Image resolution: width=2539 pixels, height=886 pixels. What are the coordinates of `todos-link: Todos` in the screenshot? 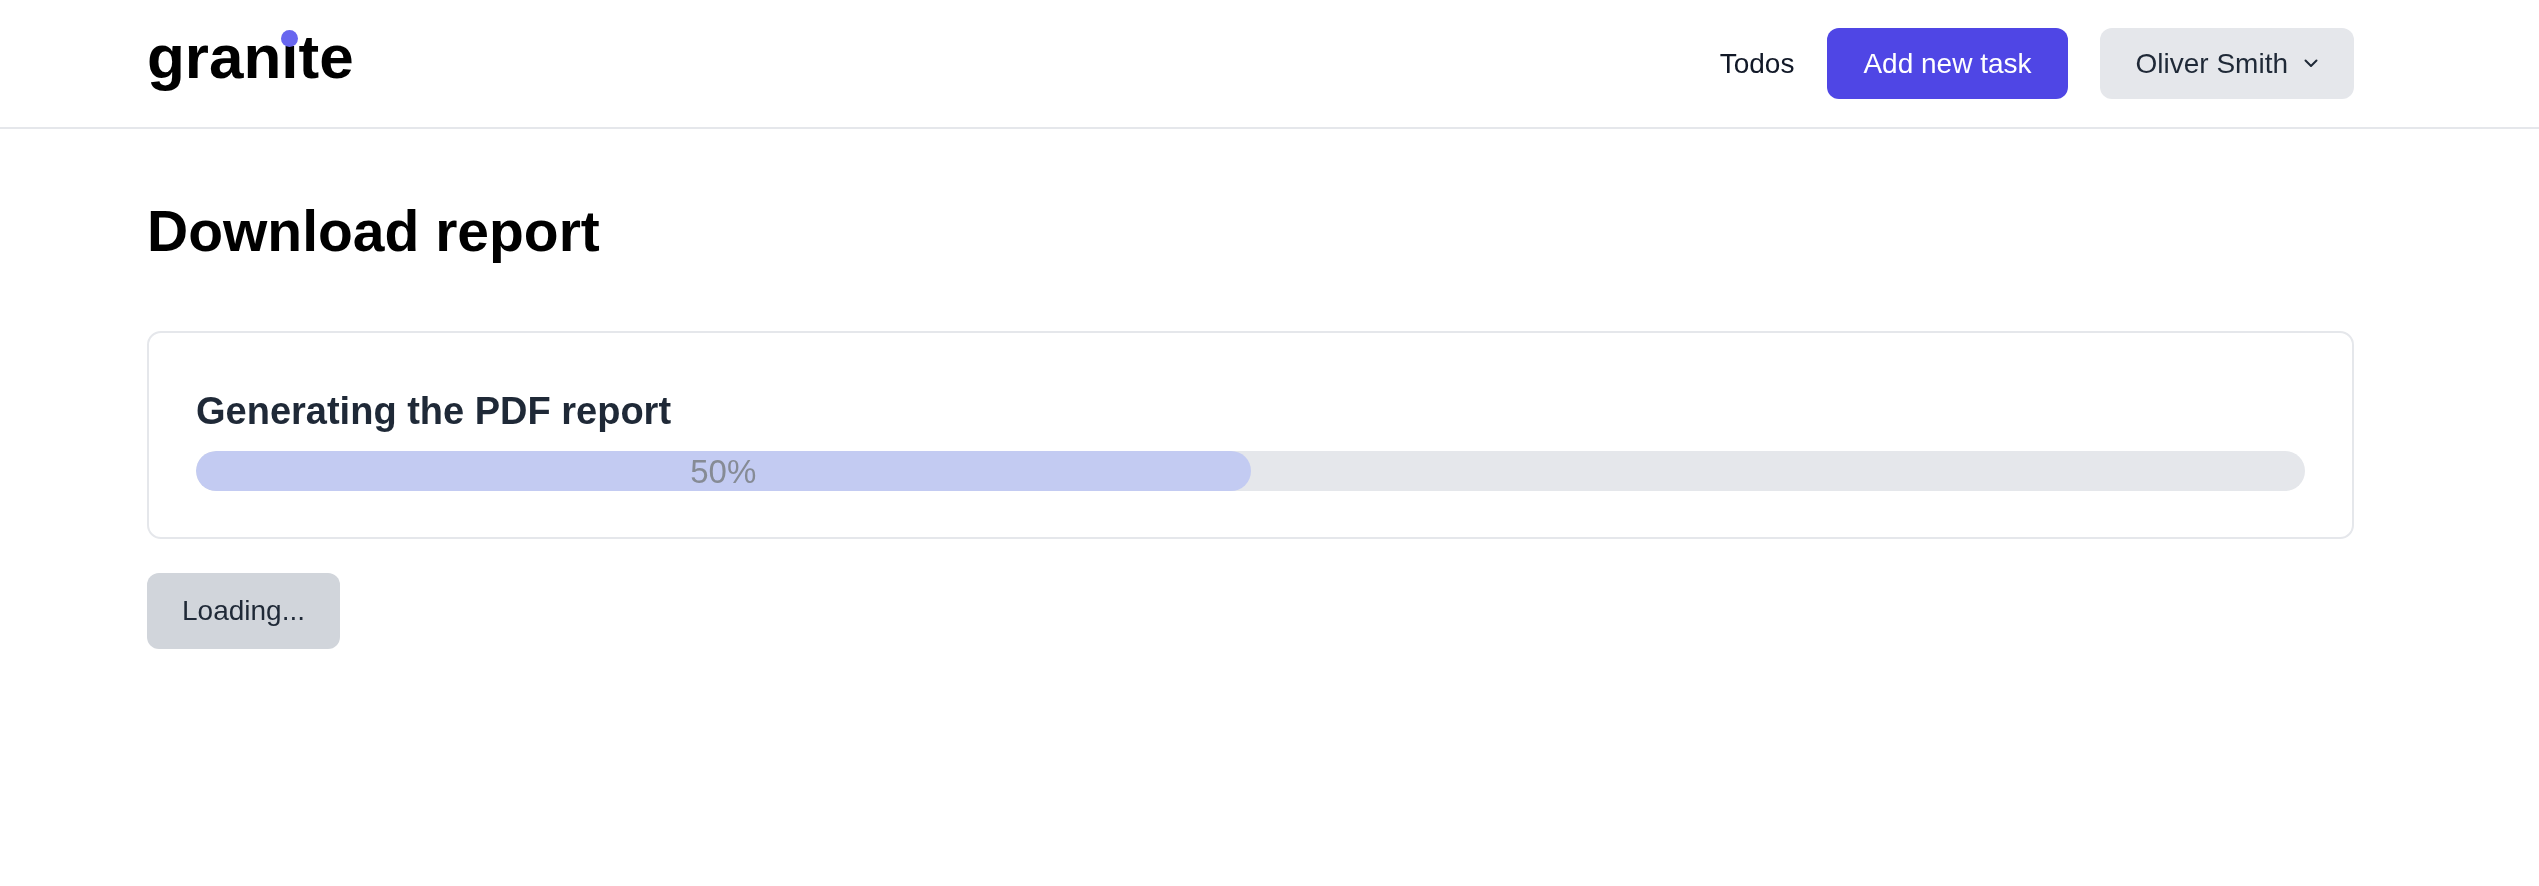 It's located at (1757, 63).